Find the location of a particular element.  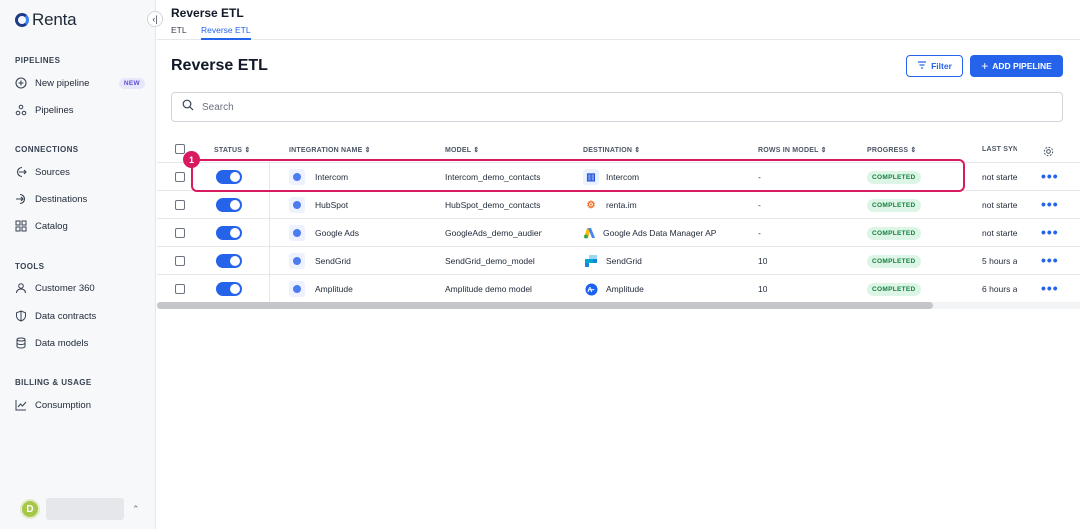

tab-etl: ETL is located at coordinates (179, 31).